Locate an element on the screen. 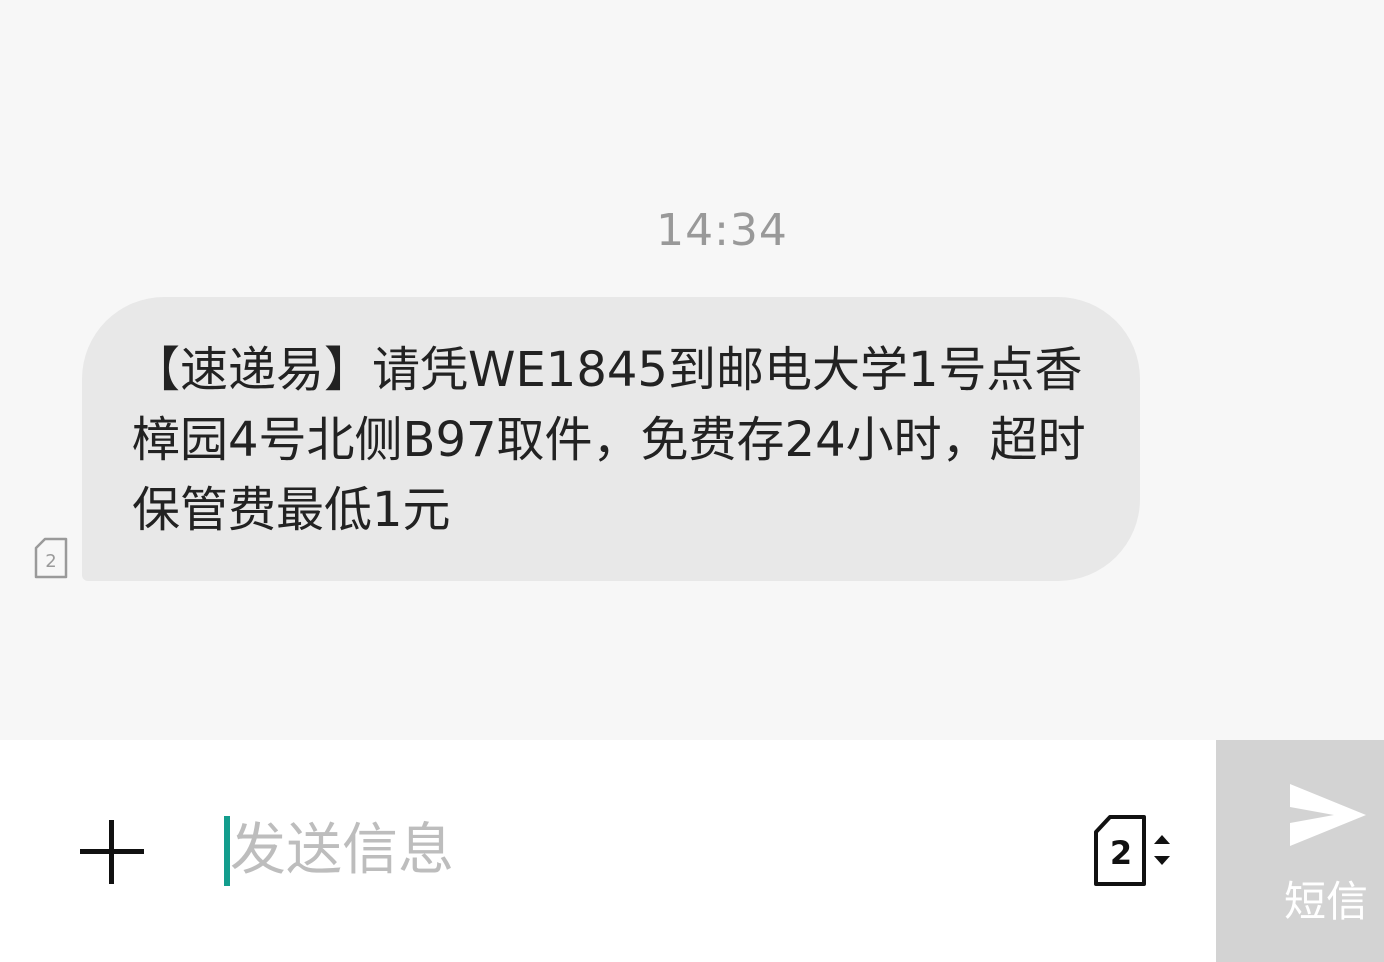  sim-slot-number: 2 is located at coordinates (50, 561).